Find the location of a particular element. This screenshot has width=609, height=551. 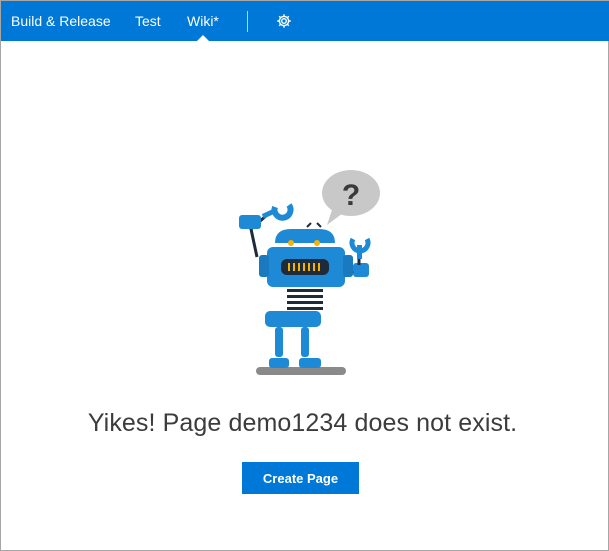

nav-build-release: Build & Release is located at coordinates (61, 21).